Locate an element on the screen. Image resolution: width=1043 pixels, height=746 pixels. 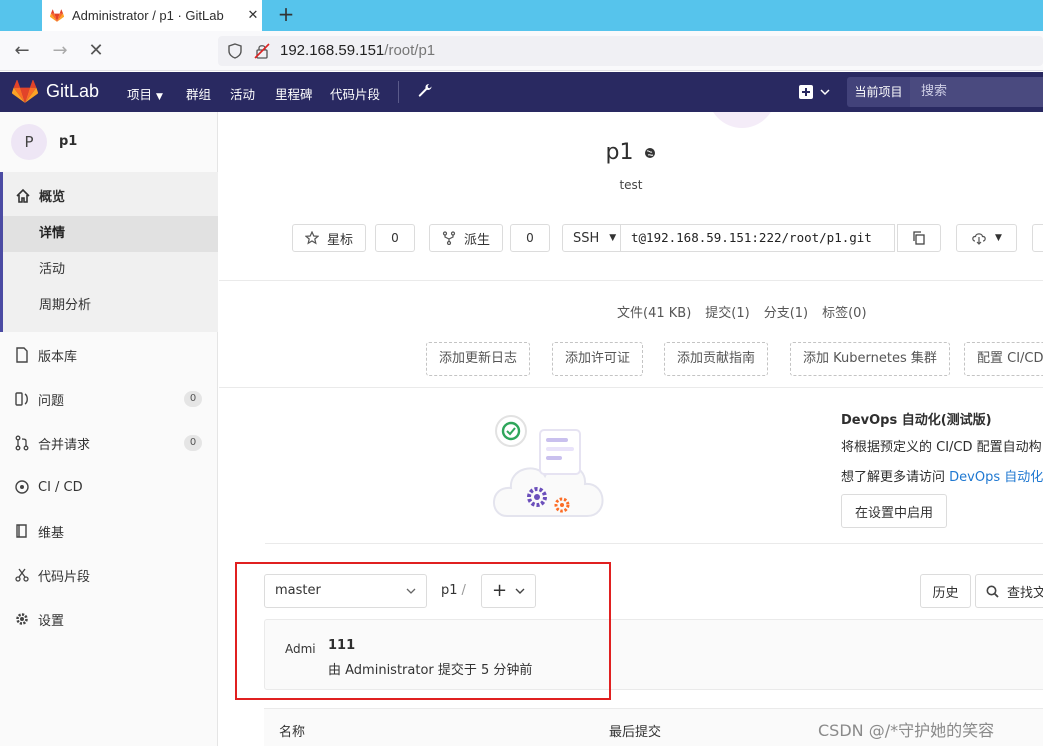
gear-icon is located at coordinates (22, 619).